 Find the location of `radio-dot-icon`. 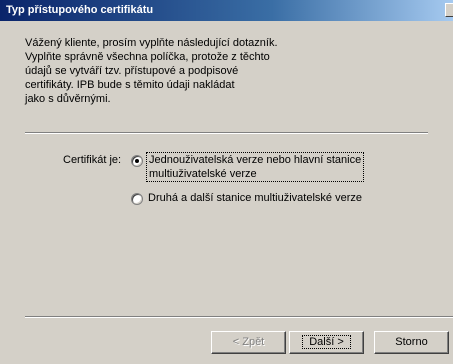

radio-dot-icon is located at coordinates (137, 161).